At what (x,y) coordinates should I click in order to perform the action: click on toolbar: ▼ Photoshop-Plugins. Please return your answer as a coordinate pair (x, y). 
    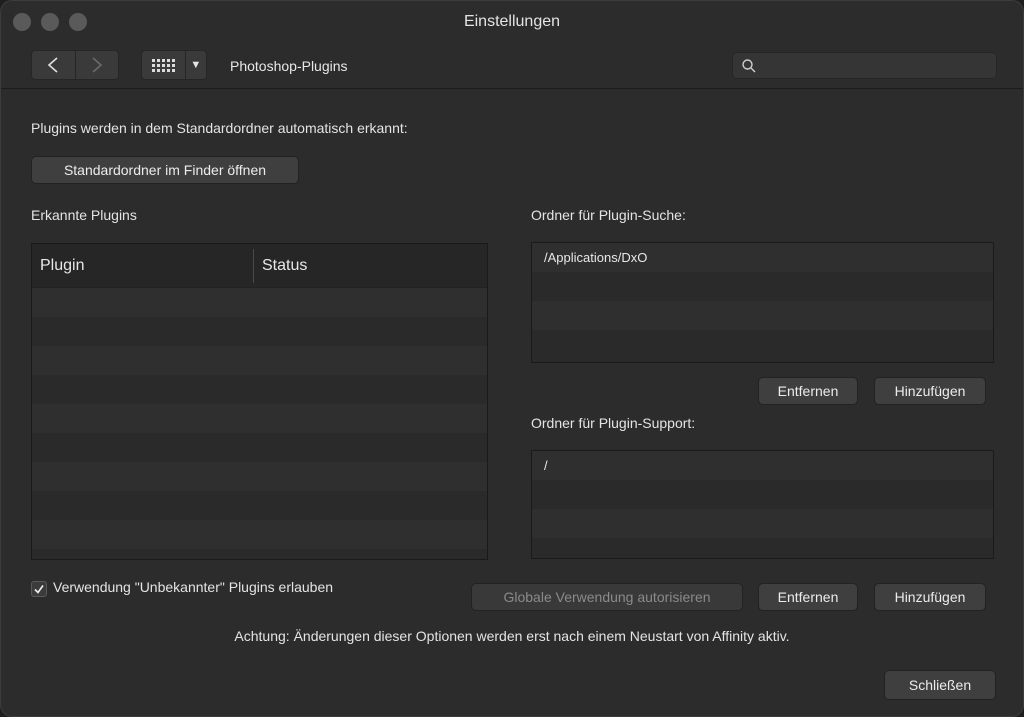
    Looking at the image, I should click on (512, 66).